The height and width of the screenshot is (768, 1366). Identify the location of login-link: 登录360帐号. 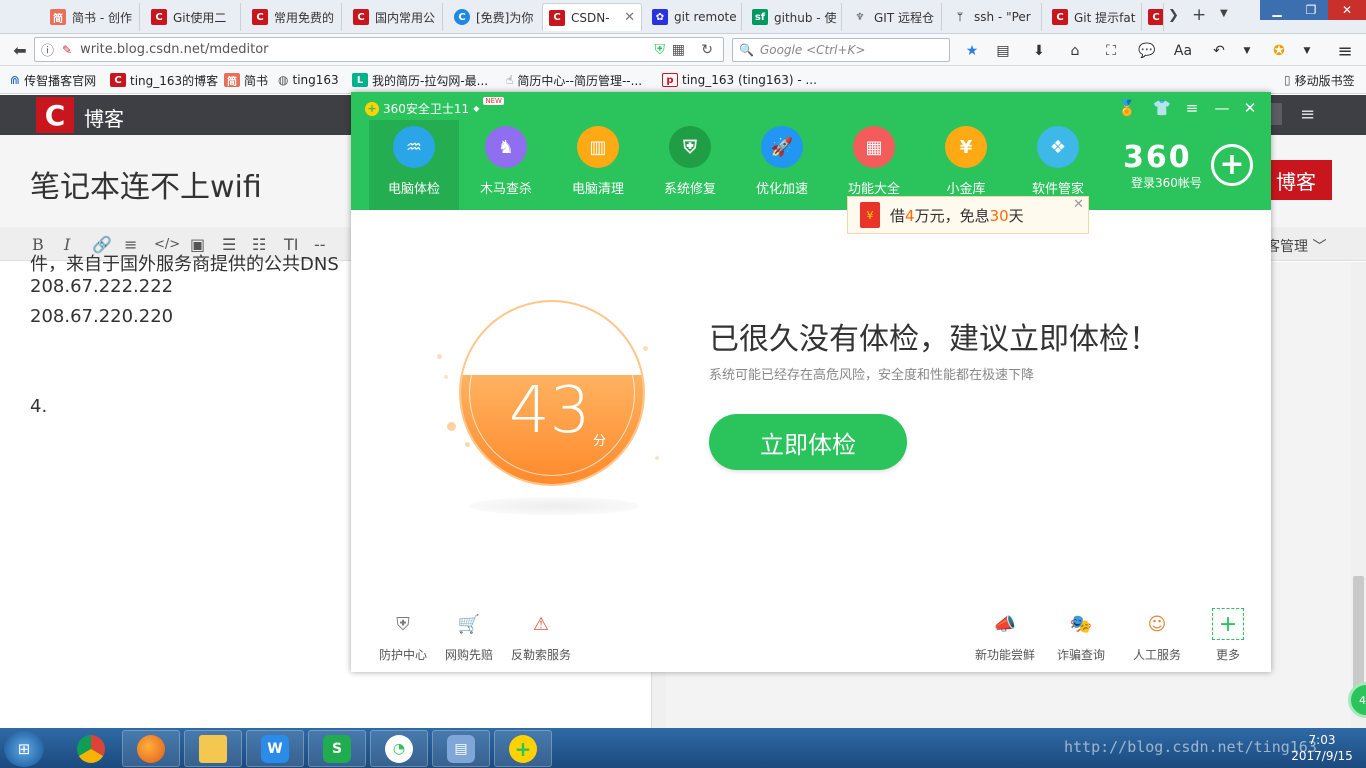
(1166, 182).